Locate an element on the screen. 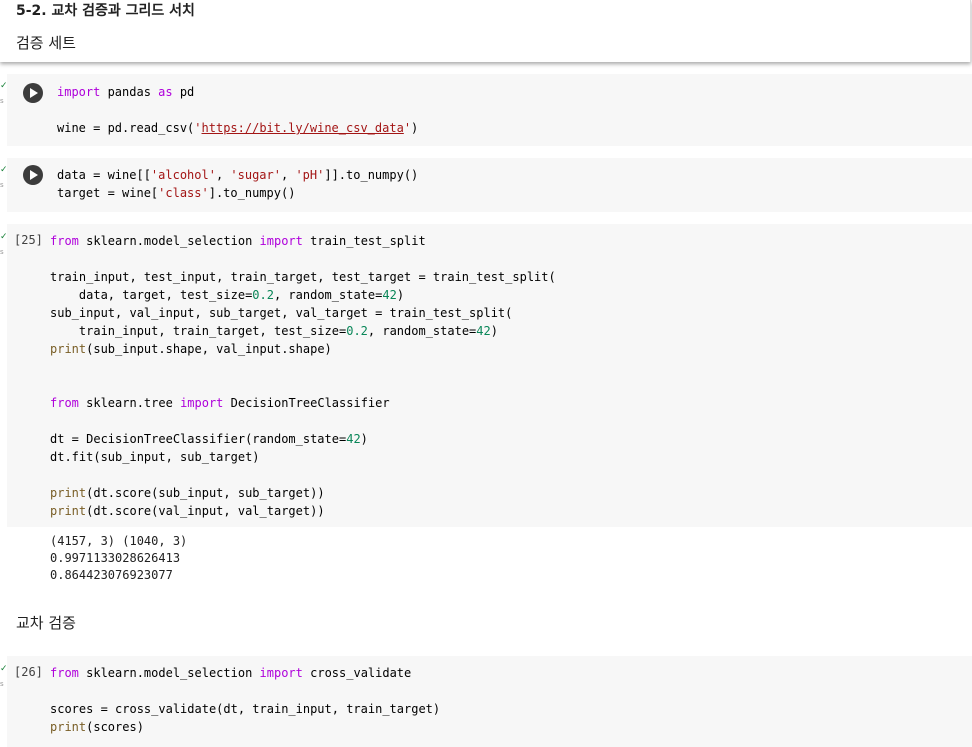 Image resolution: width=972 pixels, height=747 pixels. code-token: wine = pd.read_csv( is located at coordinates (126, 128).